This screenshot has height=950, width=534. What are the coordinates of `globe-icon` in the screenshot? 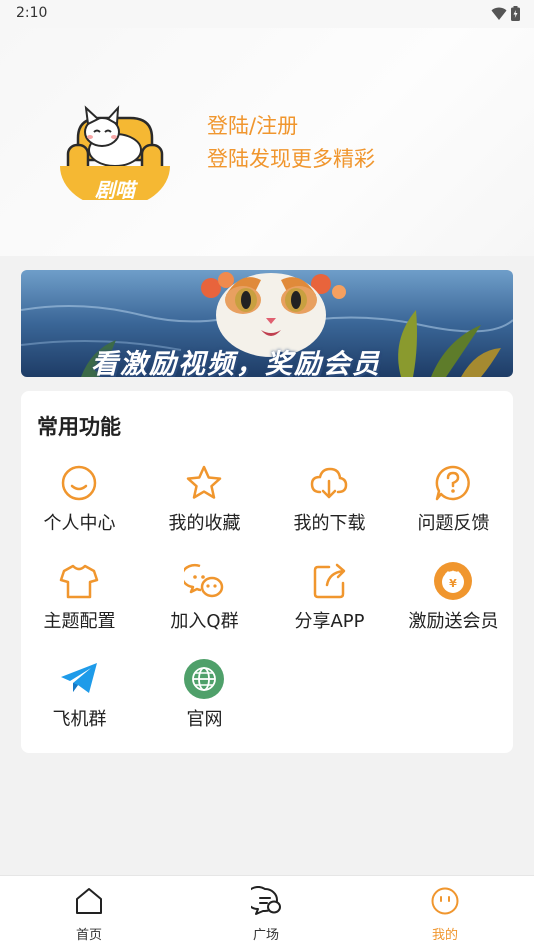 It's located at (204, 679).